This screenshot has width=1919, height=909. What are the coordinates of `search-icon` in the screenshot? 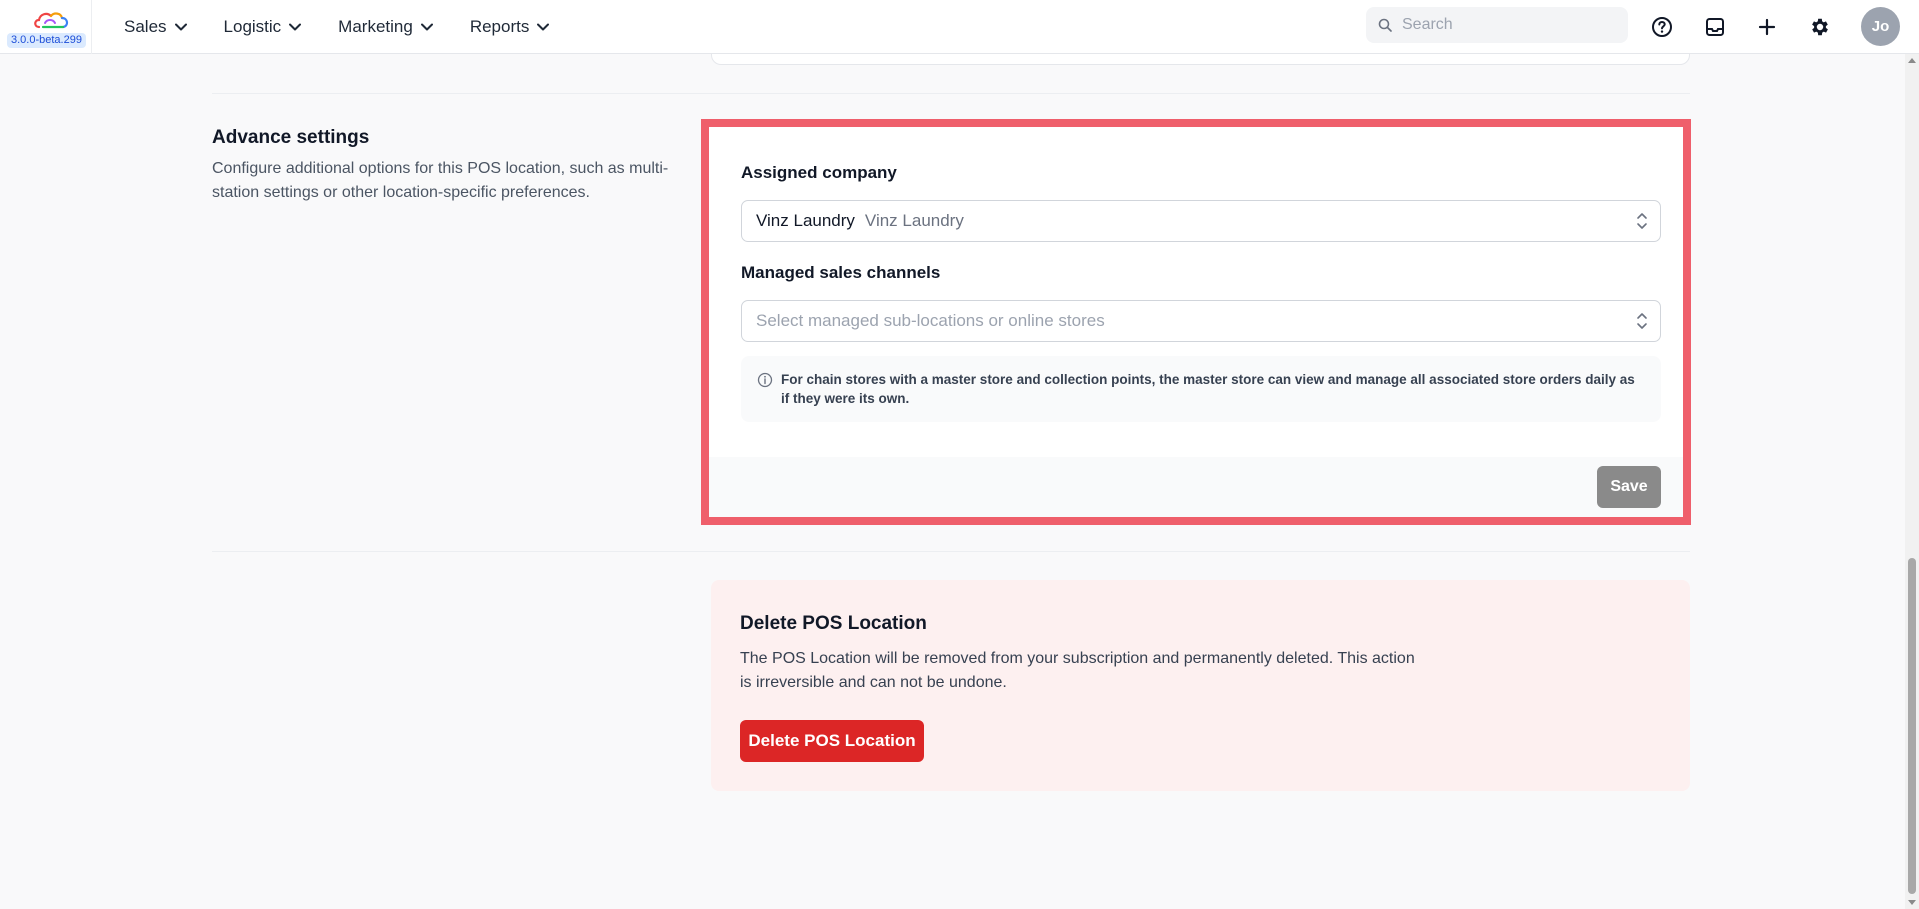 It's located at (1385, 25).